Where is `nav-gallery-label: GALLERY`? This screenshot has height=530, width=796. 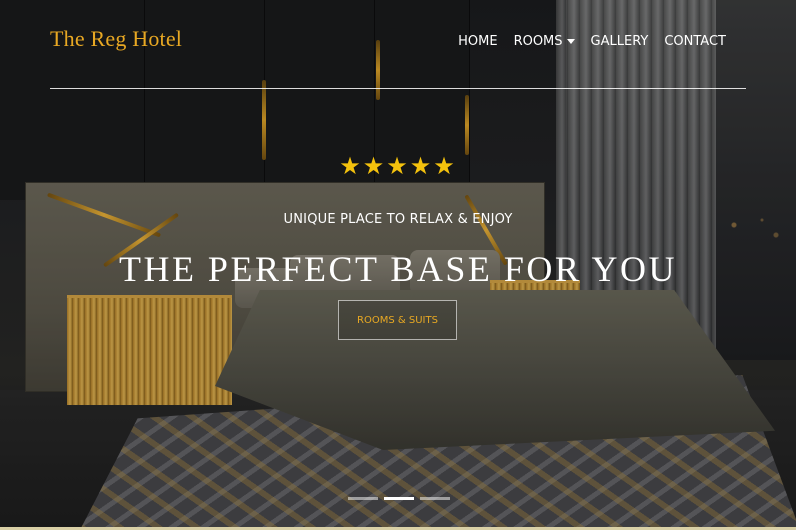 nav-gallery-label: GALLERY is located at coordinates (619, 41).